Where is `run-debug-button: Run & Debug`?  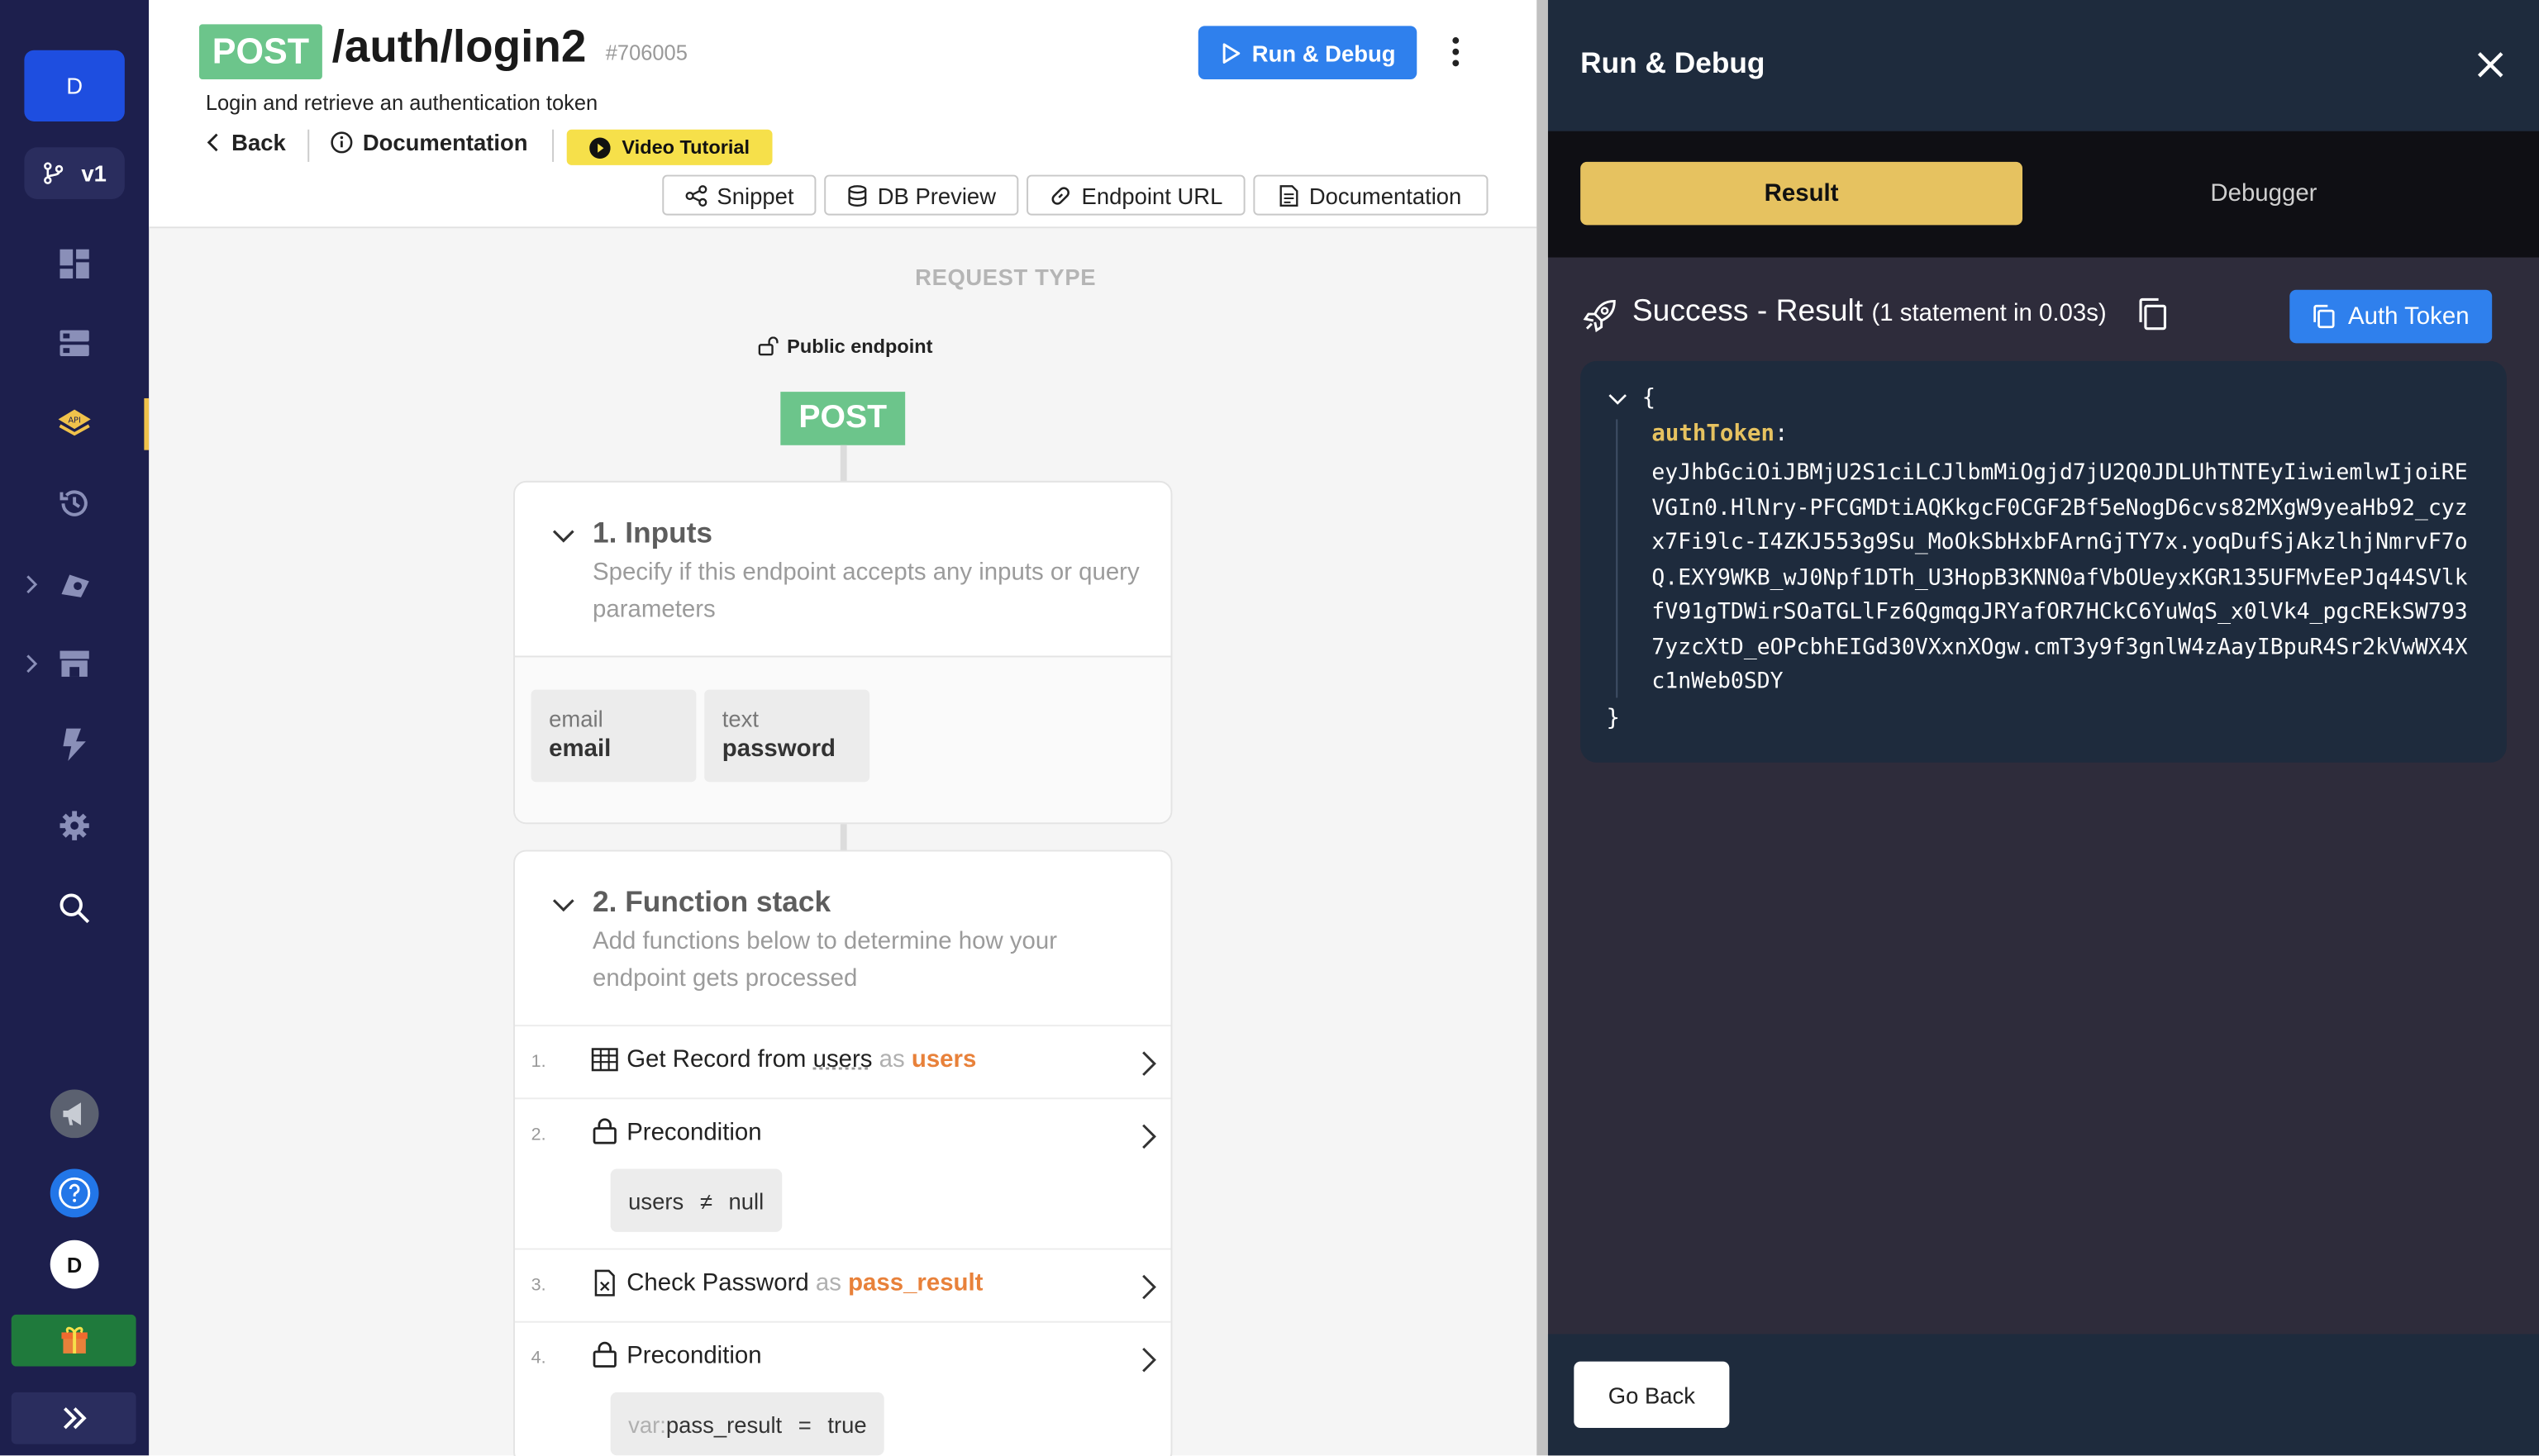 run-debug-button: Run & Debug is located at coordinates (1307, 52).